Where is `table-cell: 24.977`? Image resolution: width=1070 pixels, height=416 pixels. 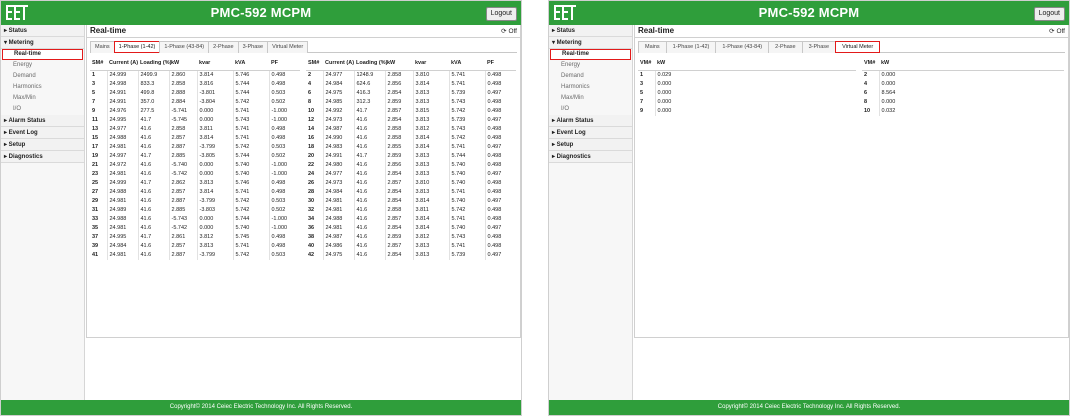 table-cell: 24.977 is located at coordinates (338, 174).